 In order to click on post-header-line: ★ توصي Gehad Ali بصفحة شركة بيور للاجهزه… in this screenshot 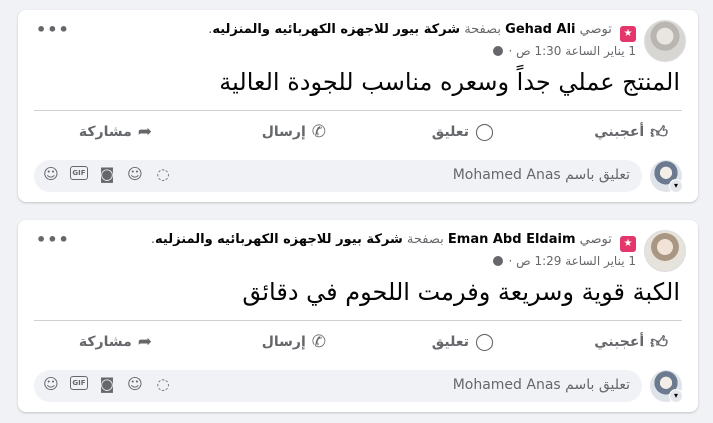, I will do `click(422, 32)`.